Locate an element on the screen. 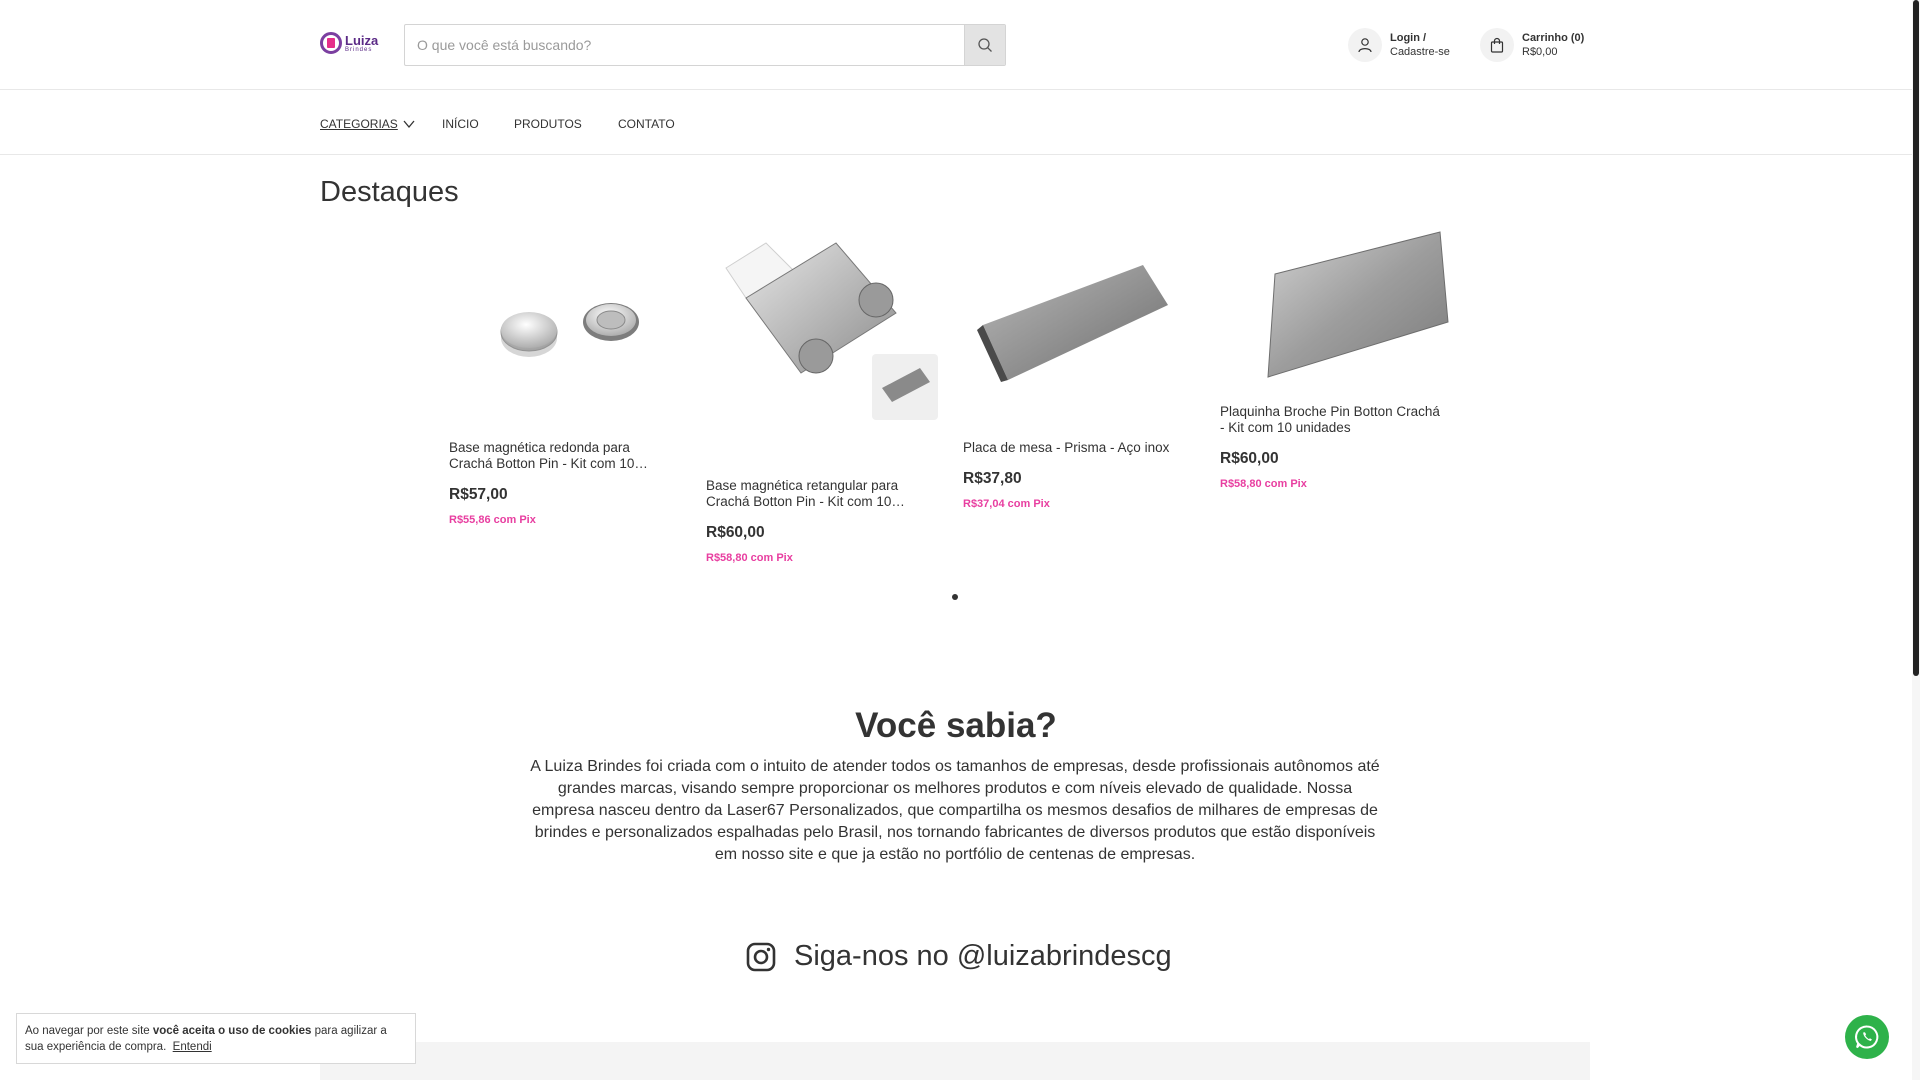 The width and height of the screenshot is (1920, 1080). cart-total: R$0,00 is located at coordinates (1540, 52).